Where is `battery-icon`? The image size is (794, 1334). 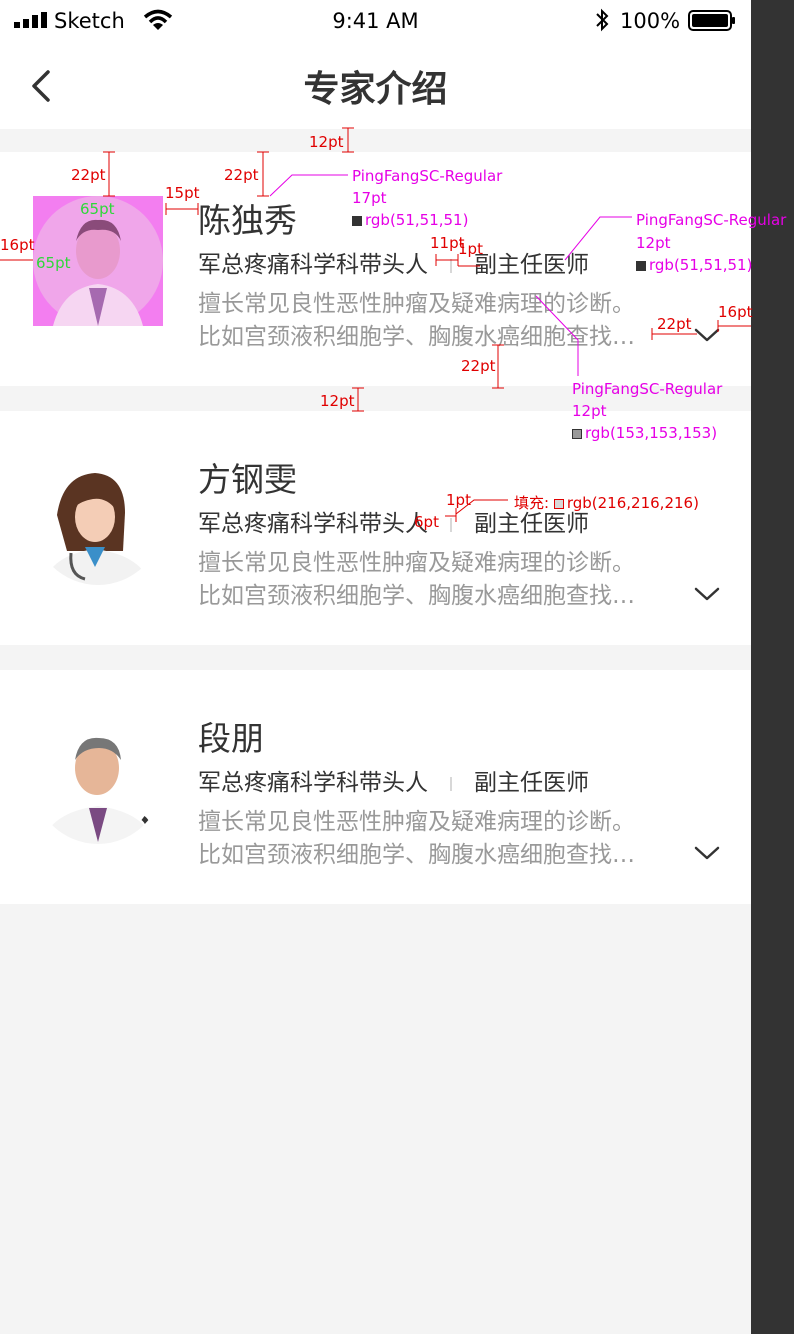
battery-icon is located at coordinates (711, 20).